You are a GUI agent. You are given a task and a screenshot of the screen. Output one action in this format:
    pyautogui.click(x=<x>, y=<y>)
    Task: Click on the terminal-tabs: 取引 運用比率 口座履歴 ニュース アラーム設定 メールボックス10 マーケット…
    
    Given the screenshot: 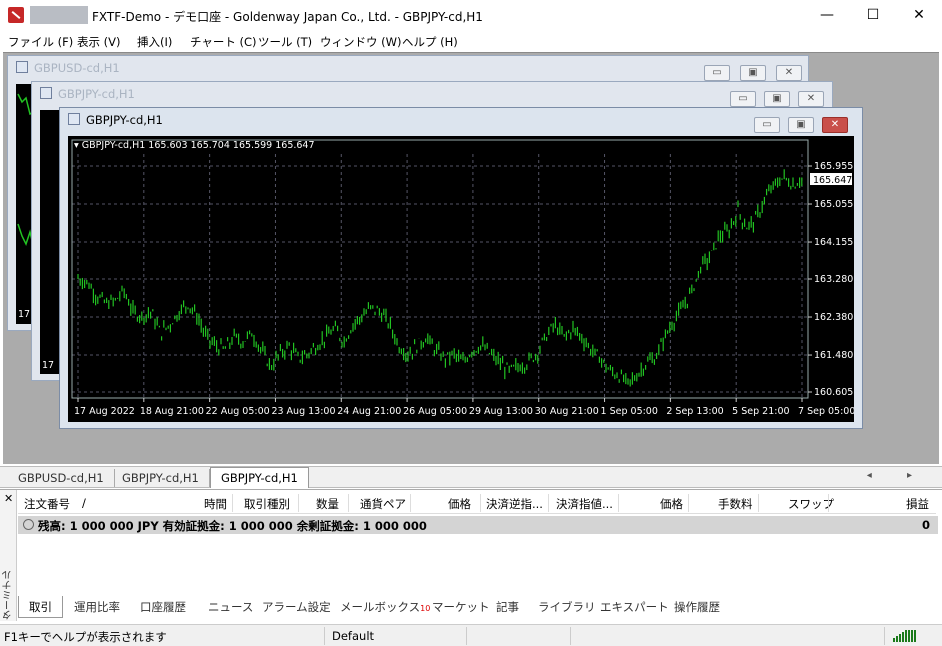 What is the action you would take?
    pyautogui.click(x=478, y=607)
    